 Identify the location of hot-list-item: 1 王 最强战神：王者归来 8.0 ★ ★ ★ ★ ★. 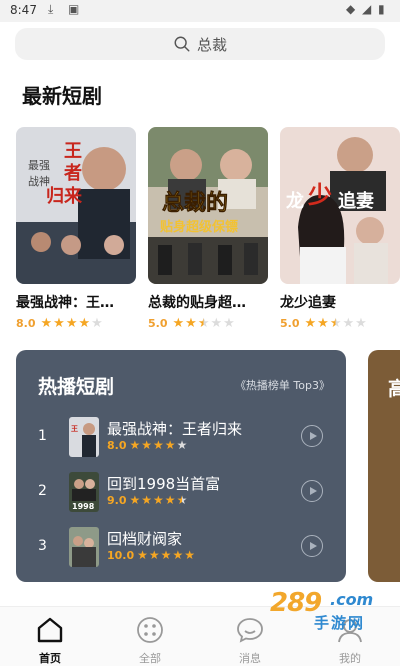
(181, 437).